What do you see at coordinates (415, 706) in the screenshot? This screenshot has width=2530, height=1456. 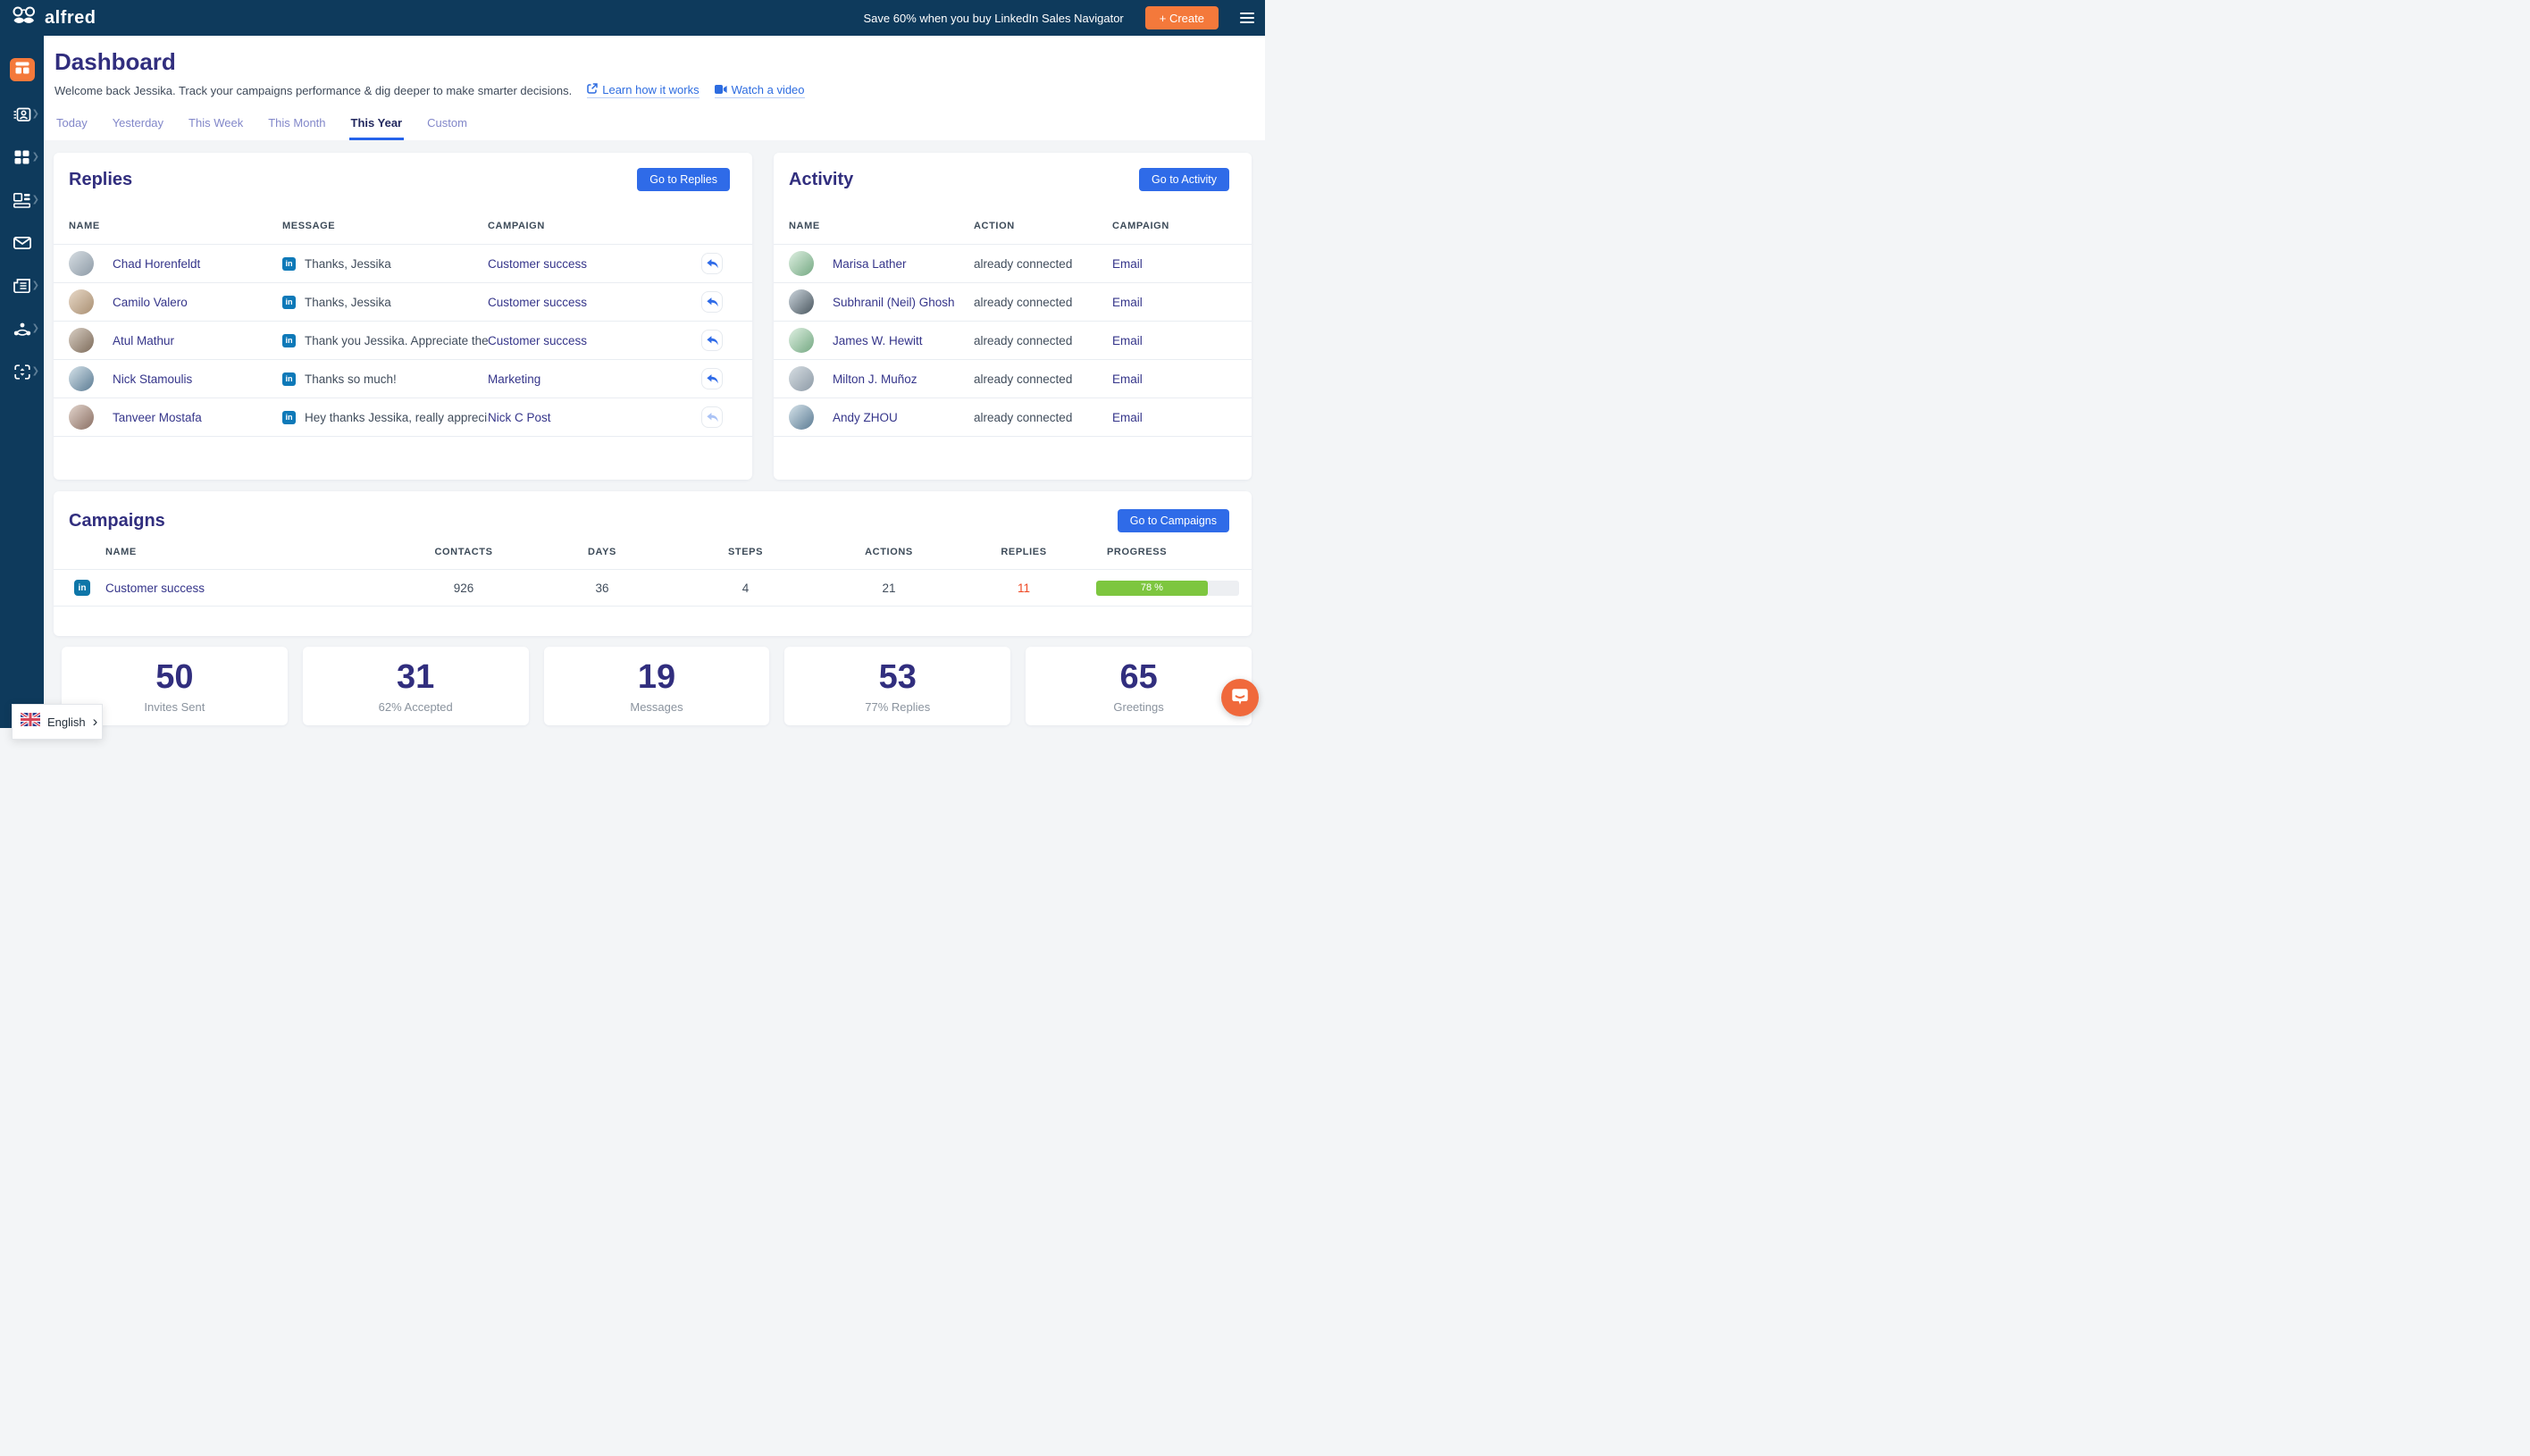 I see `stat-label: 62% Accepted` at bounding box center [415, 706].